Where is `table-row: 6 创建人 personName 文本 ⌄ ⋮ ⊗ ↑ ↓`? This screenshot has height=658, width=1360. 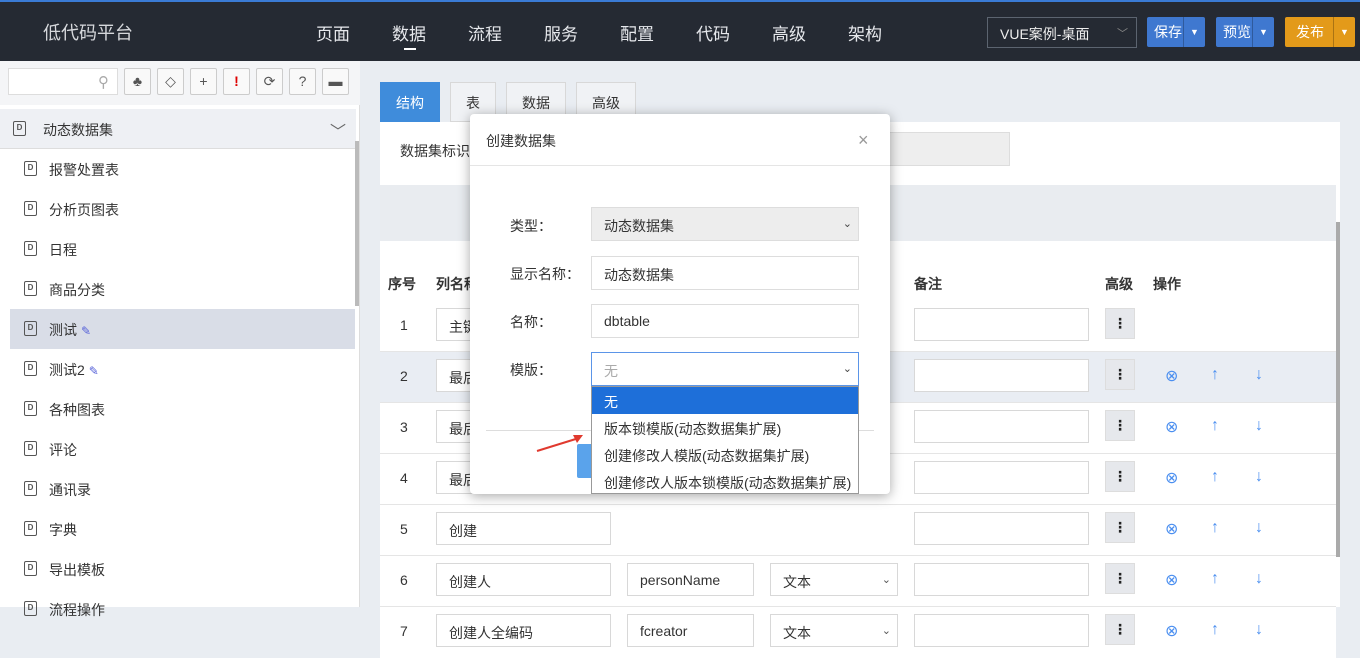 table-row: 6 创建人 personName 文本 ⌄ ⋮ ⊗ ↑ ↓ is located at coordinates (858, 581).